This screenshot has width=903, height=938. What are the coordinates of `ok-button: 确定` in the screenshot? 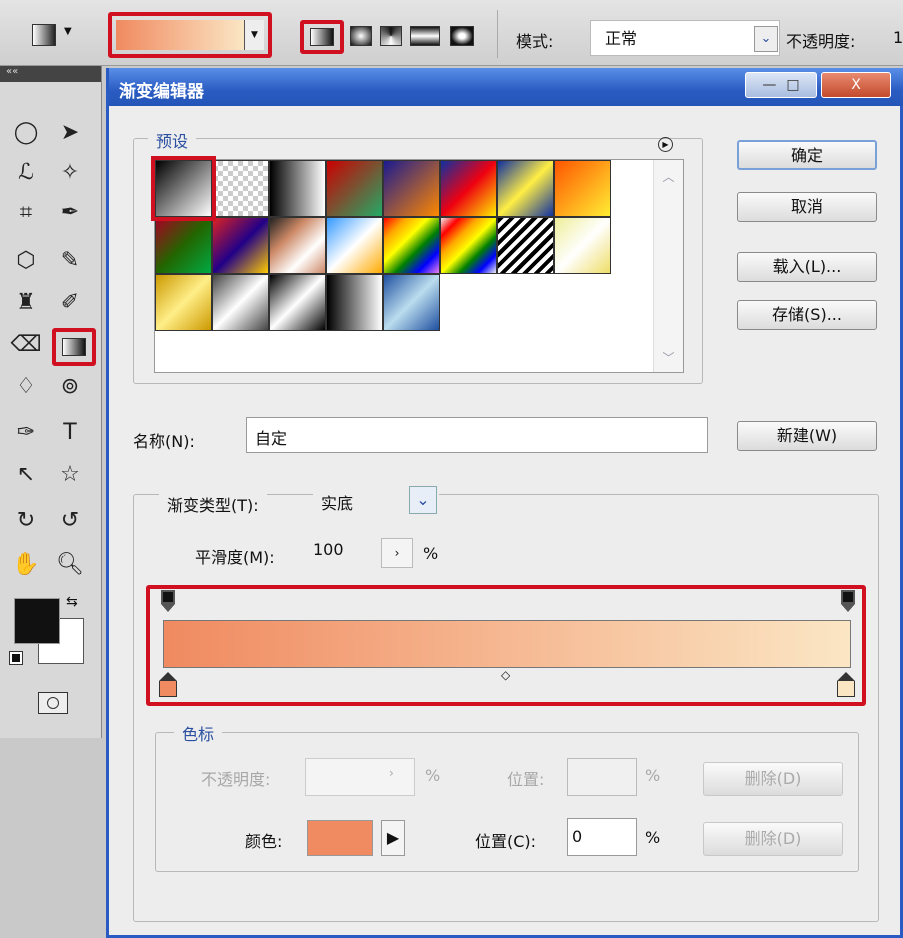 It's located at (807, 155).